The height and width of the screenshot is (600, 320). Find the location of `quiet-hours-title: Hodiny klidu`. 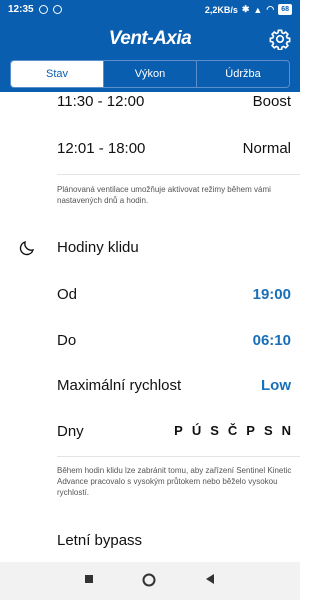

quiet-hours-title: Hodiny klidu is located at coordinates (98, 247).